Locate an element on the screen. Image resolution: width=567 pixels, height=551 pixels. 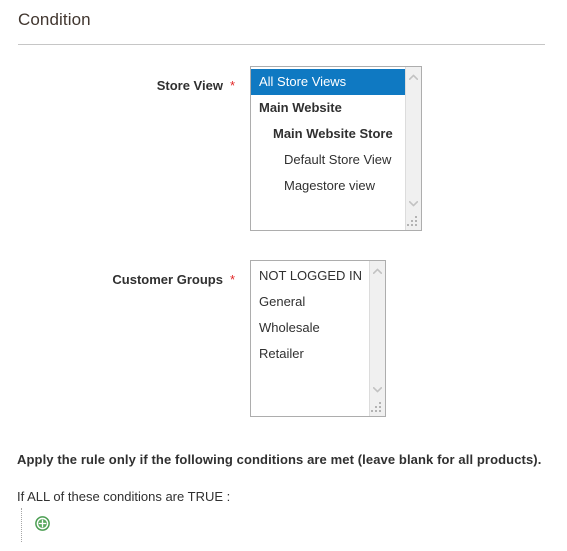
store-view-label: Store View * is located at coordinates (117, 80).